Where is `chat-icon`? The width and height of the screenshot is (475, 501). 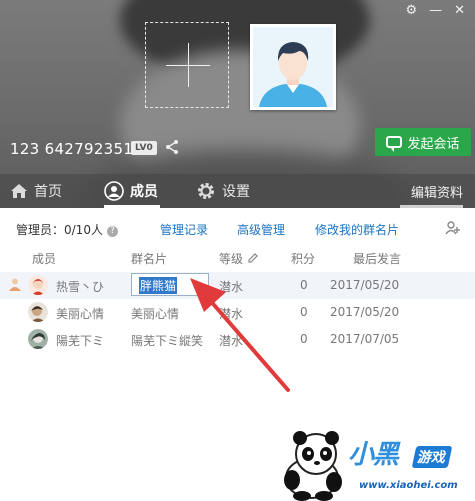 chat-icon is located at coordinates (394, 144).